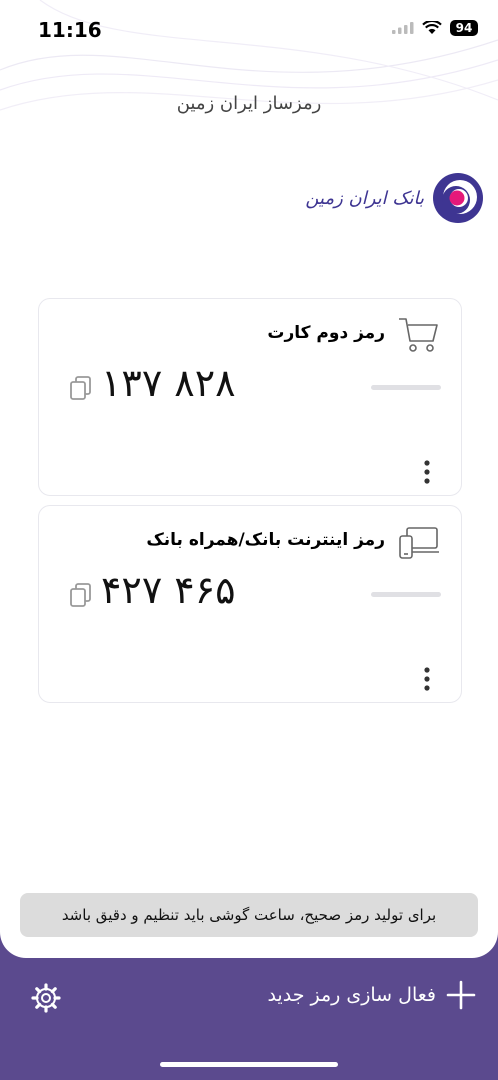 This screenshot has width=498, height=1080. What do you see at coordinates (168, 590) in the screenshot?
I see `otp-code: ۴۲۷ ۴۶۵` at bounding box center [168, 590].